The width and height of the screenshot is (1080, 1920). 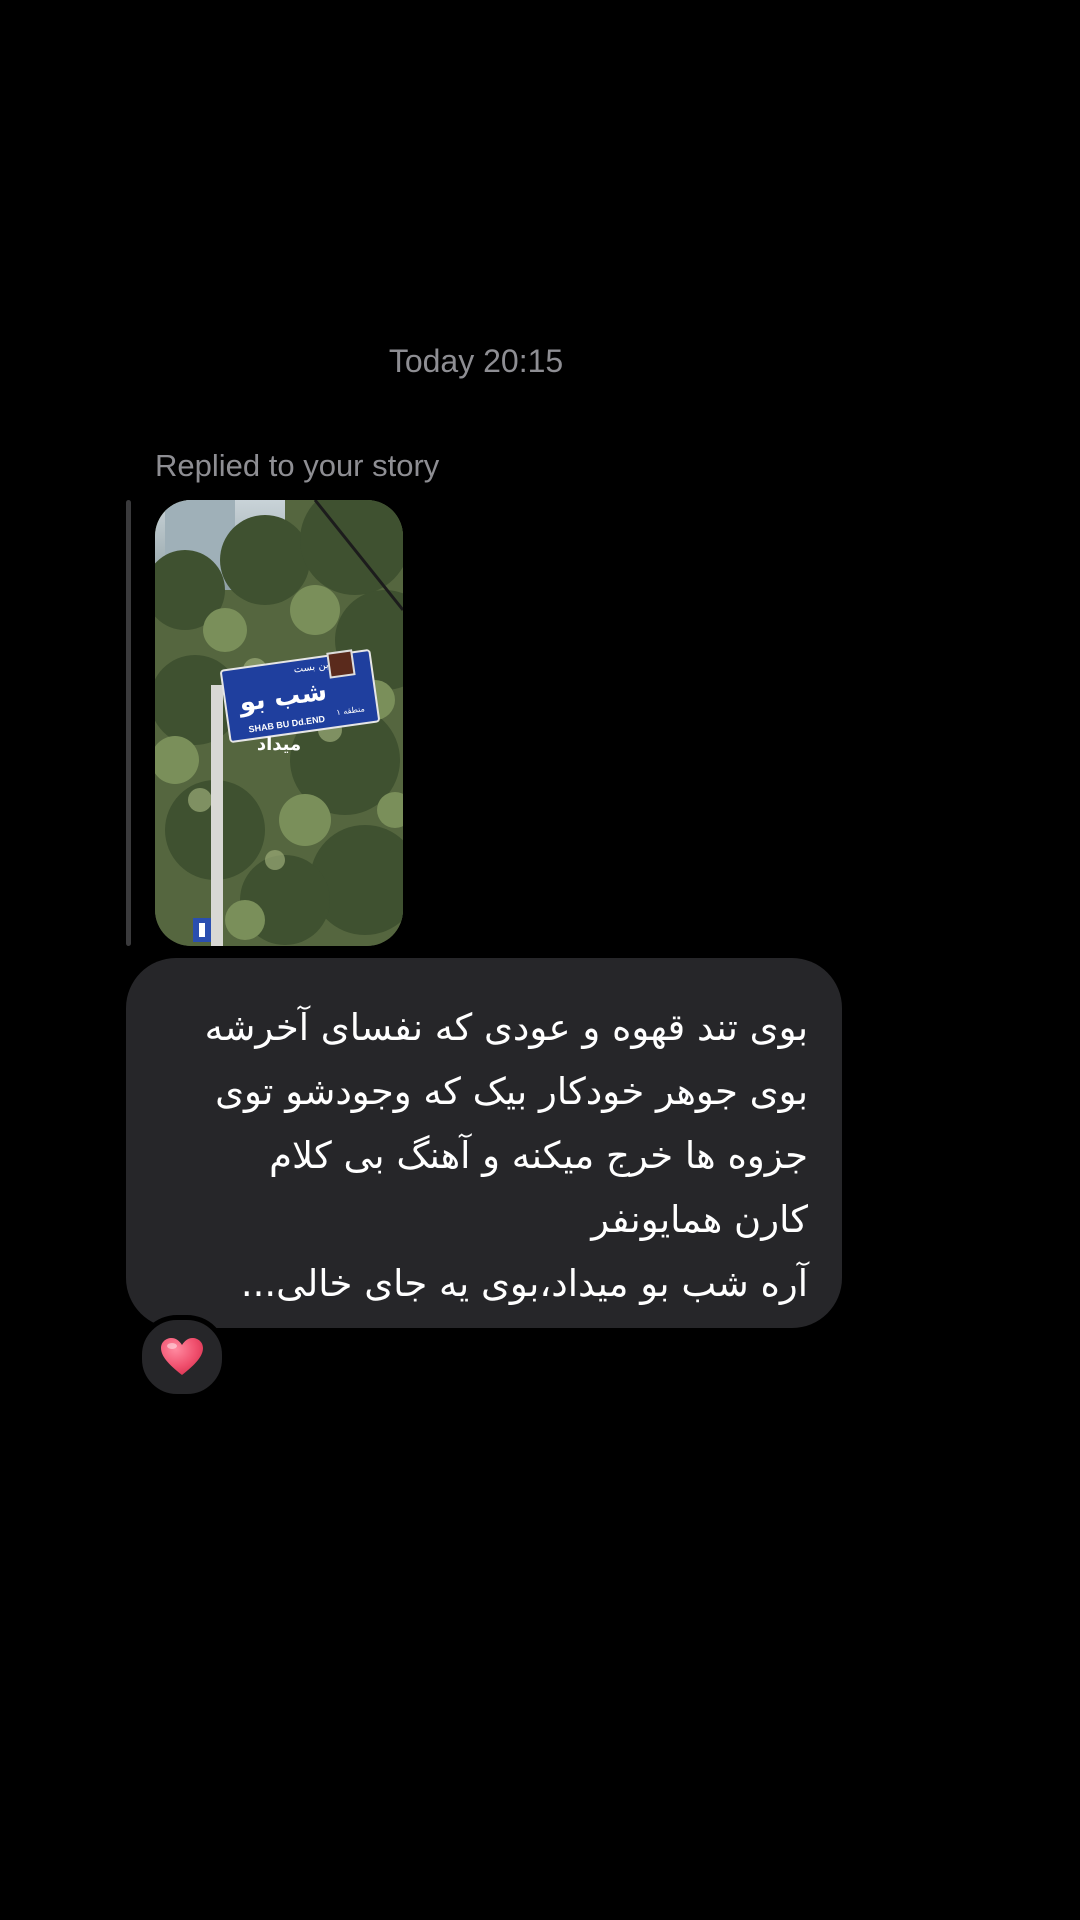 What do you see at coordinates (476, 361) in the screenshot?
I see `message-timestamp: Today 20:15` at bounding box center [476, 361].